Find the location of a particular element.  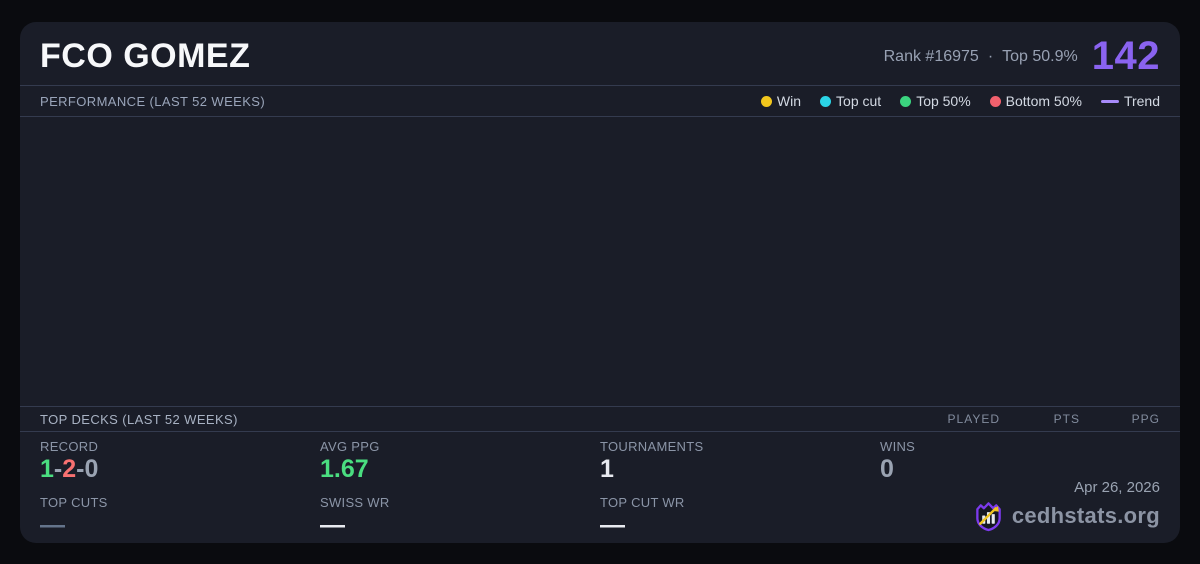

record-value: 1-2-0 is located at coordinates (180, 469).